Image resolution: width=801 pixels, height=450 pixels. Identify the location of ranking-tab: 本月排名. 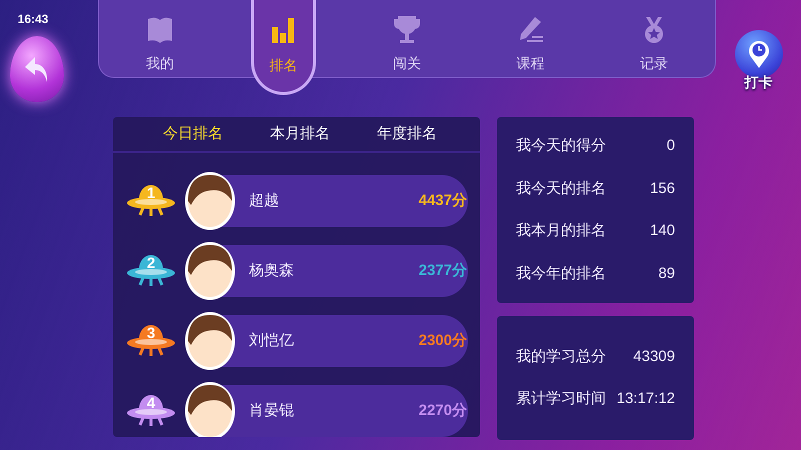
(305, 134).